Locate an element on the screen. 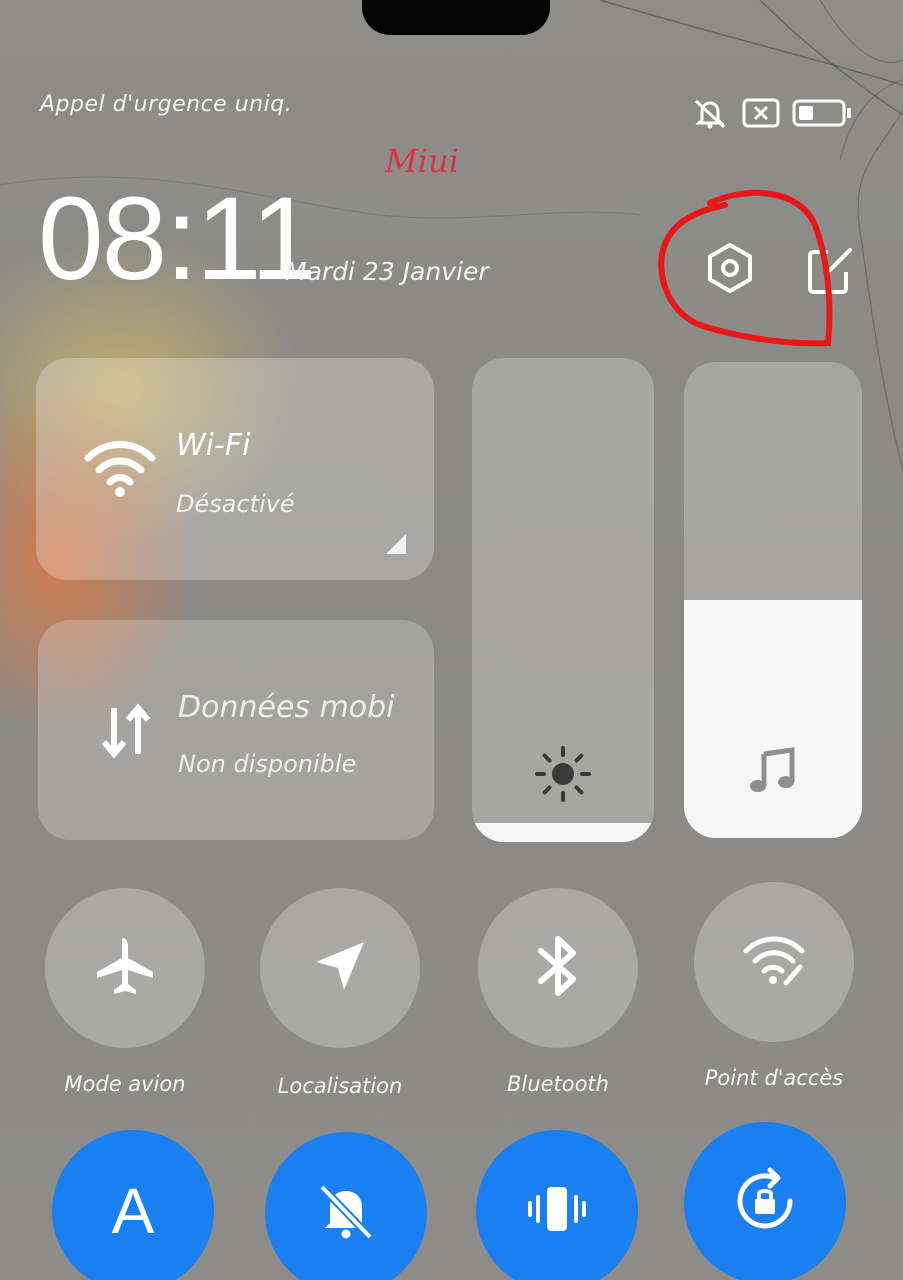  mute-icon is located at coordinates (710, 115).